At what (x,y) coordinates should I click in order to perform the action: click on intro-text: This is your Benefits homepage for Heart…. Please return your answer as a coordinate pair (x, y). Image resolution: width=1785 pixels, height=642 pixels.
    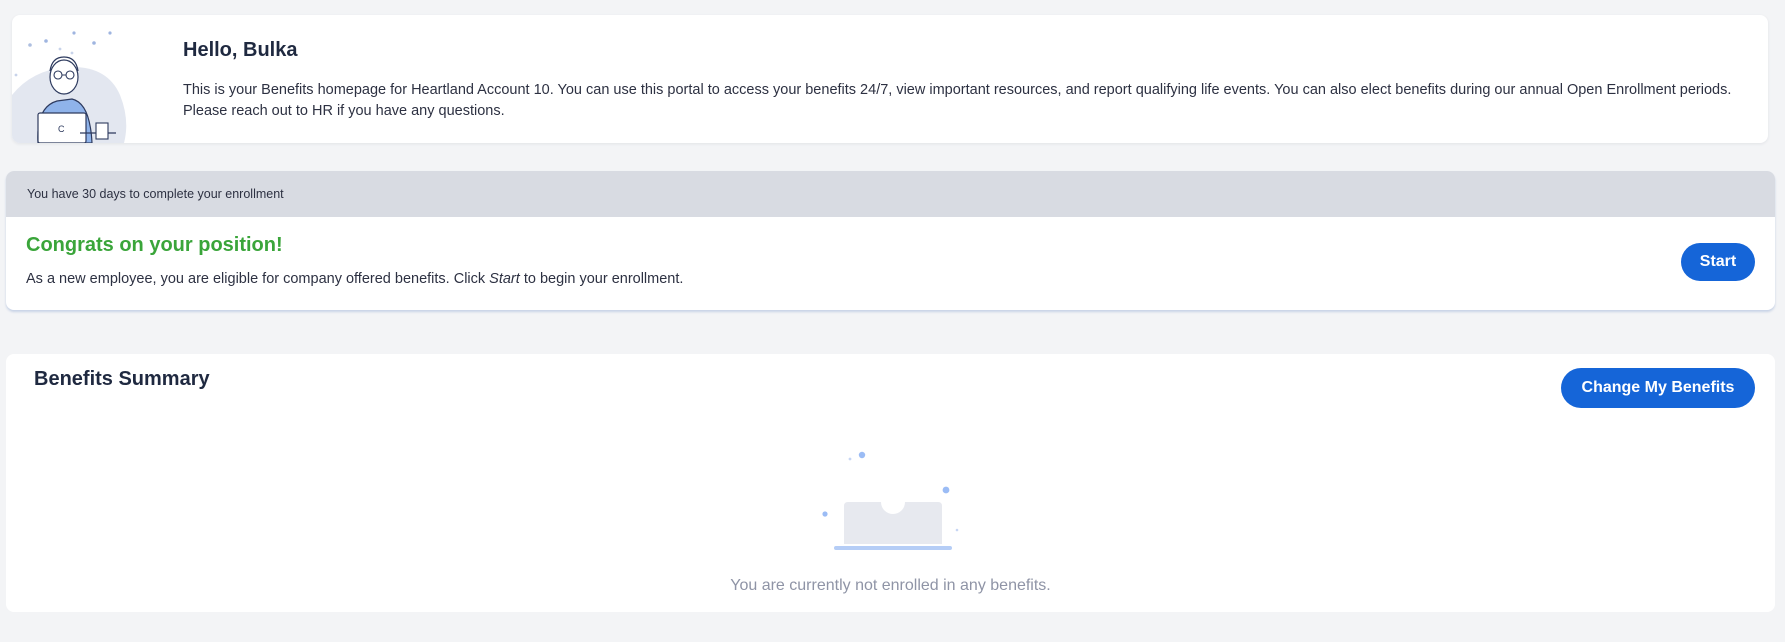
    Looking at the image, I should click on (957, 100).